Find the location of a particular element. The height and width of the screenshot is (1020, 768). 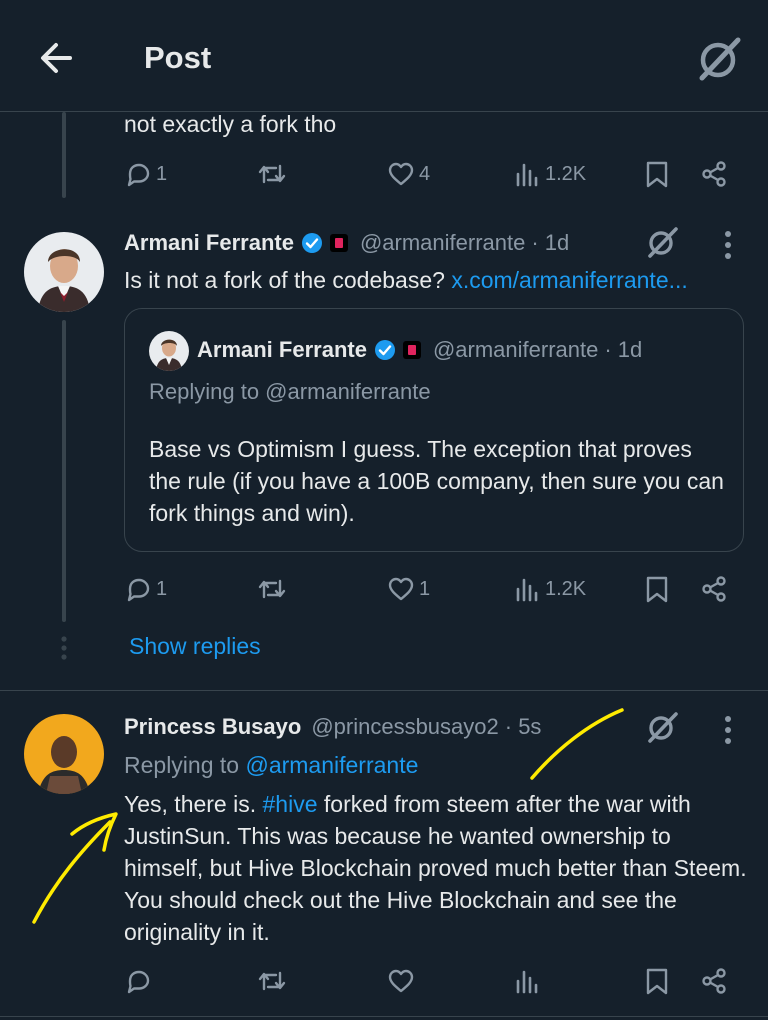

replying-to-handle: @armaniferrante is located at coordinates (331, 765).